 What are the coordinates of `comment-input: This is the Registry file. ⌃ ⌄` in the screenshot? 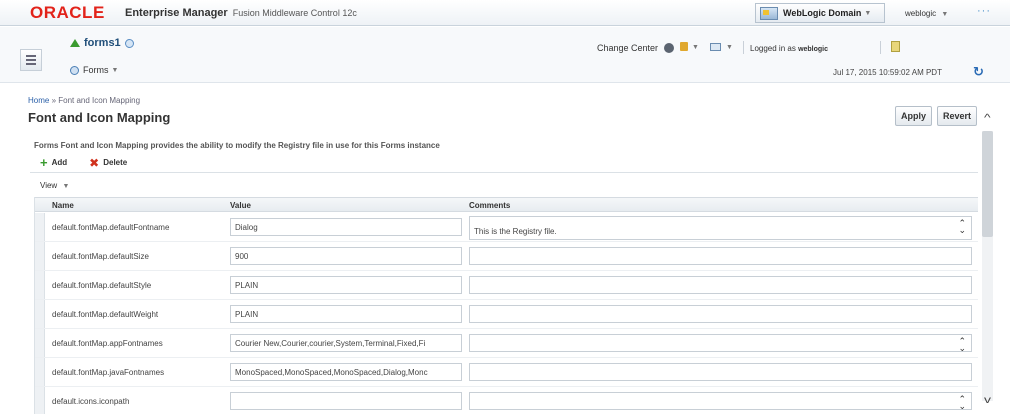 It's located at (720, 228).